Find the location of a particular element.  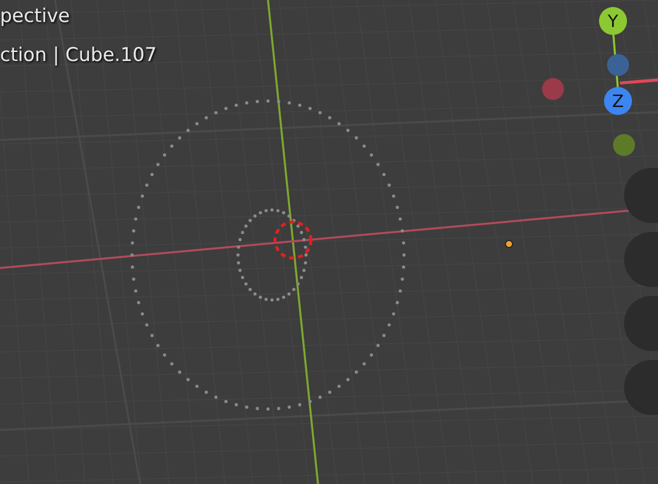

axis-button: Z is located at coordinates (618, 101).